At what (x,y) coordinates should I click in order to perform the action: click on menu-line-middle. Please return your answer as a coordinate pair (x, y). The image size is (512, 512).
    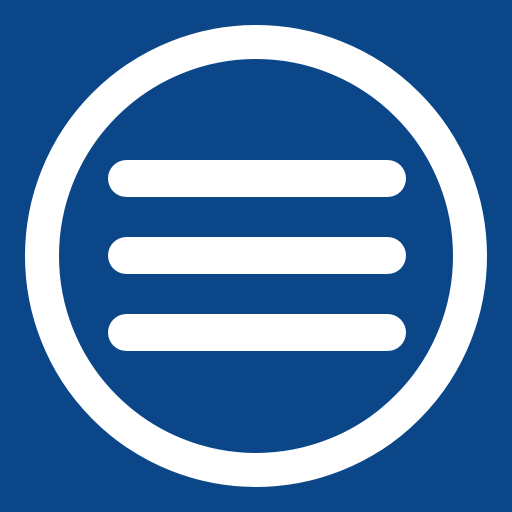
    Looking at the image, I should click on (257, 255).